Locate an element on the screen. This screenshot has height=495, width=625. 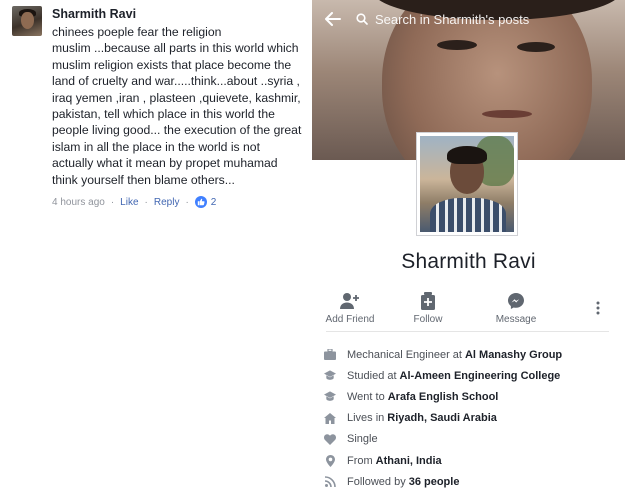
add-friend-label: Add Friend is located at coordinates (350, 319).